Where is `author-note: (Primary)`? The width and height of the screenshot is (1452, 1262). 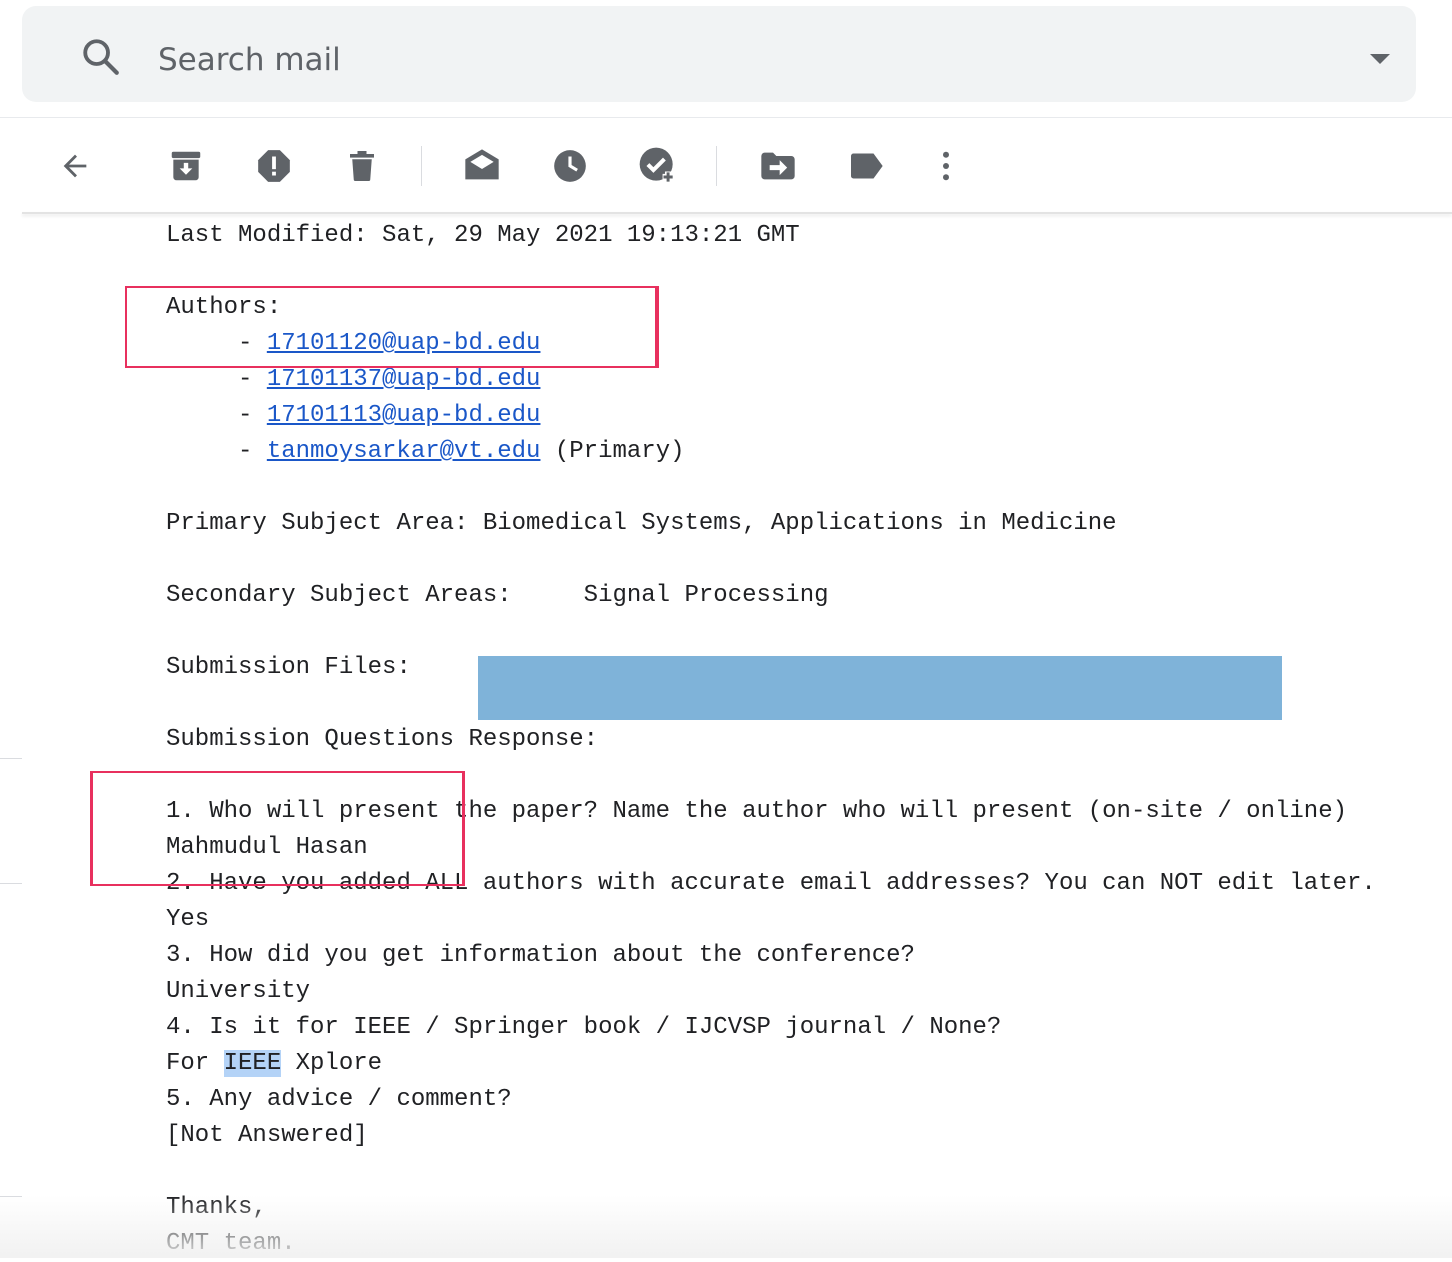 author-note: (Primary) is located at coordinates (612, 451).